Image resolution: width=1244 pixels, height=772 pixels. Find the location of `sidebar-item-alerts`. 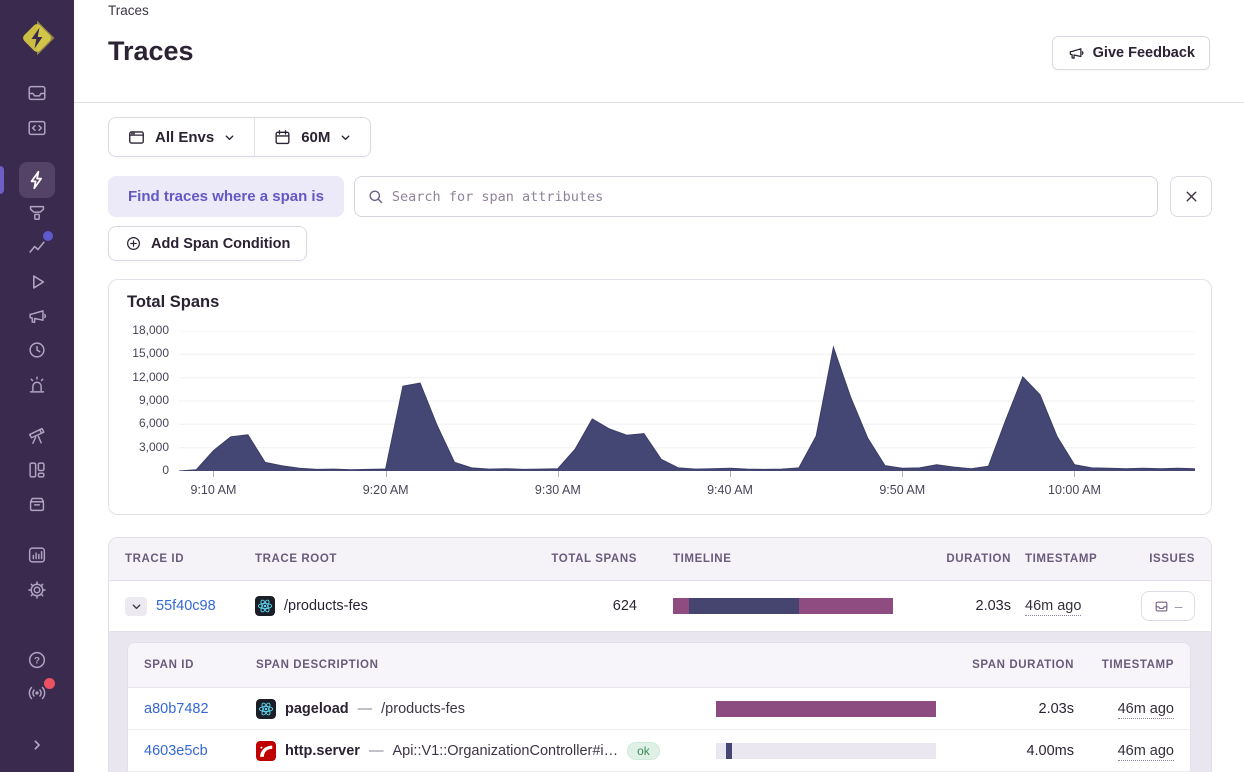

sidebar-item-alerts is located at coordinates (37, 385).